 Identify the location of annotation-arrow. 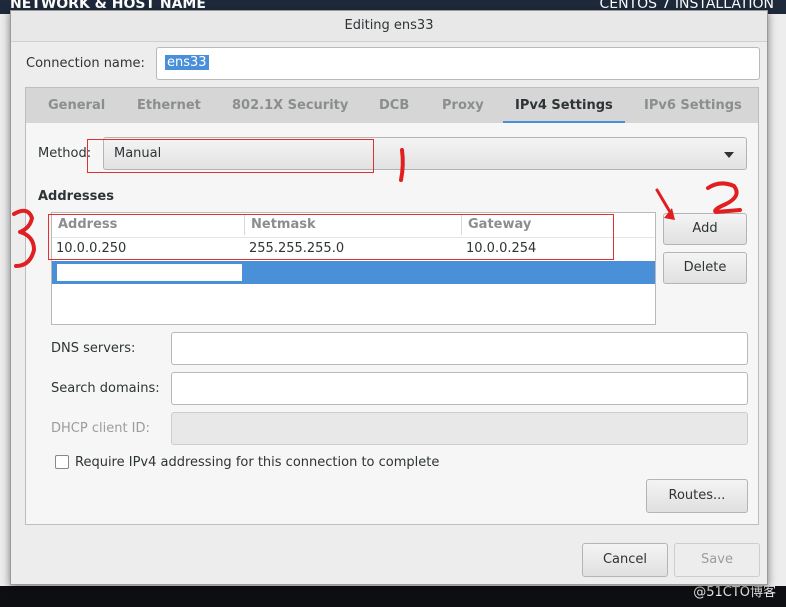
(663, 201).